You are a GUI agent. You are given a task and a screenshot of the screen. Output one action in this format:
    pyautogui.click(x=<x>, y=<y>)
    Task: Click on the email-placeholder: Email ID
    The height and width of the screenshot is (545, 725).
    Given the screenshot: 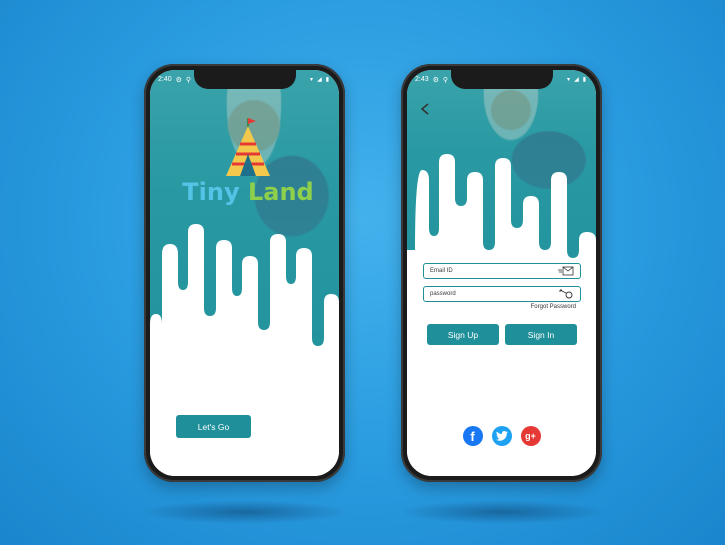 What is the action you would take?
    pyautogui.click(x=441, y=271)
    